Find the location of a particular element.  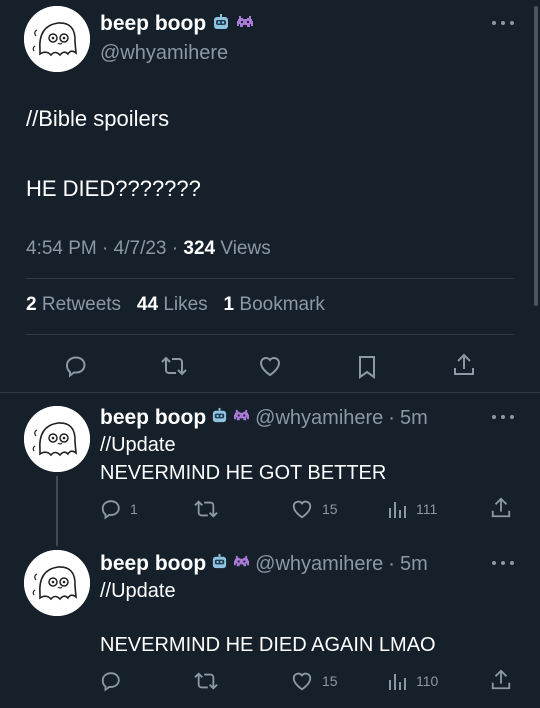

reply-text-line-2: NEVERMIND HE GOT BETTER is located at coordinates (243, 473).